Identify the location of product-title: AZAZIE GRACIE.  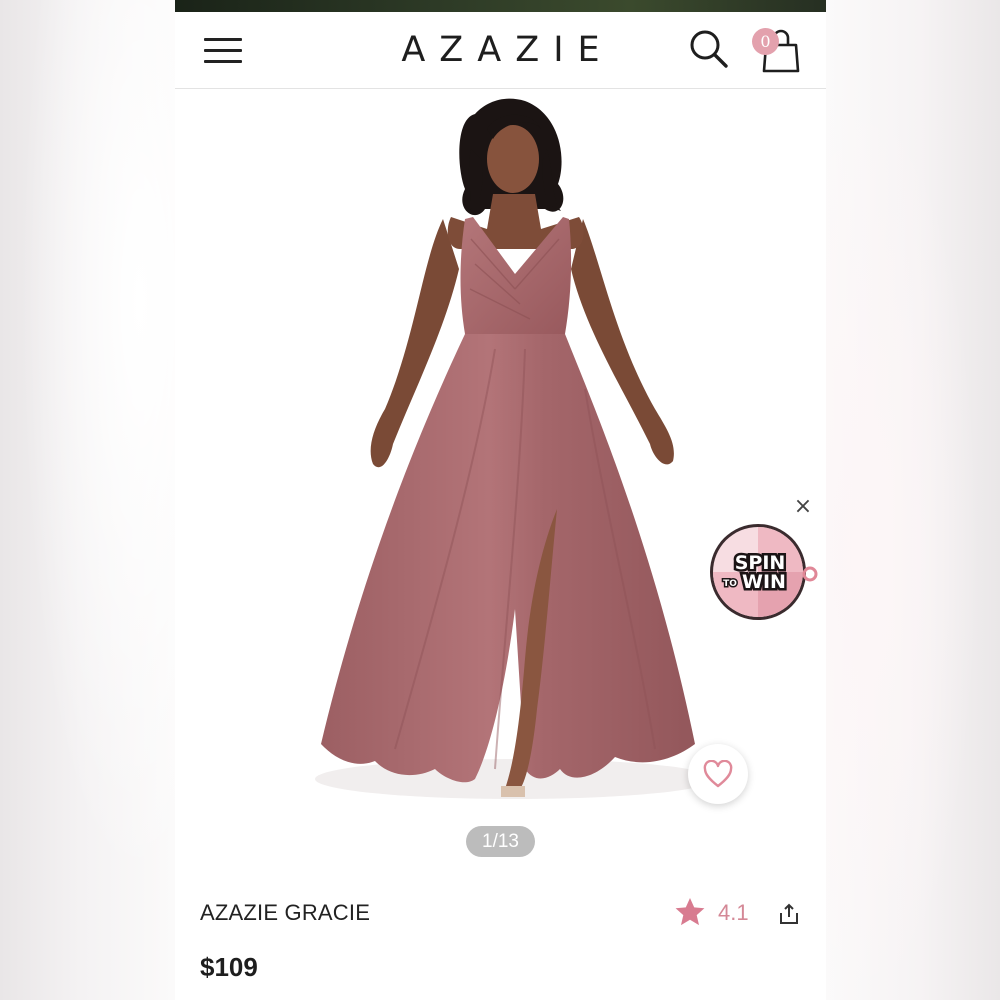
(285, 912).